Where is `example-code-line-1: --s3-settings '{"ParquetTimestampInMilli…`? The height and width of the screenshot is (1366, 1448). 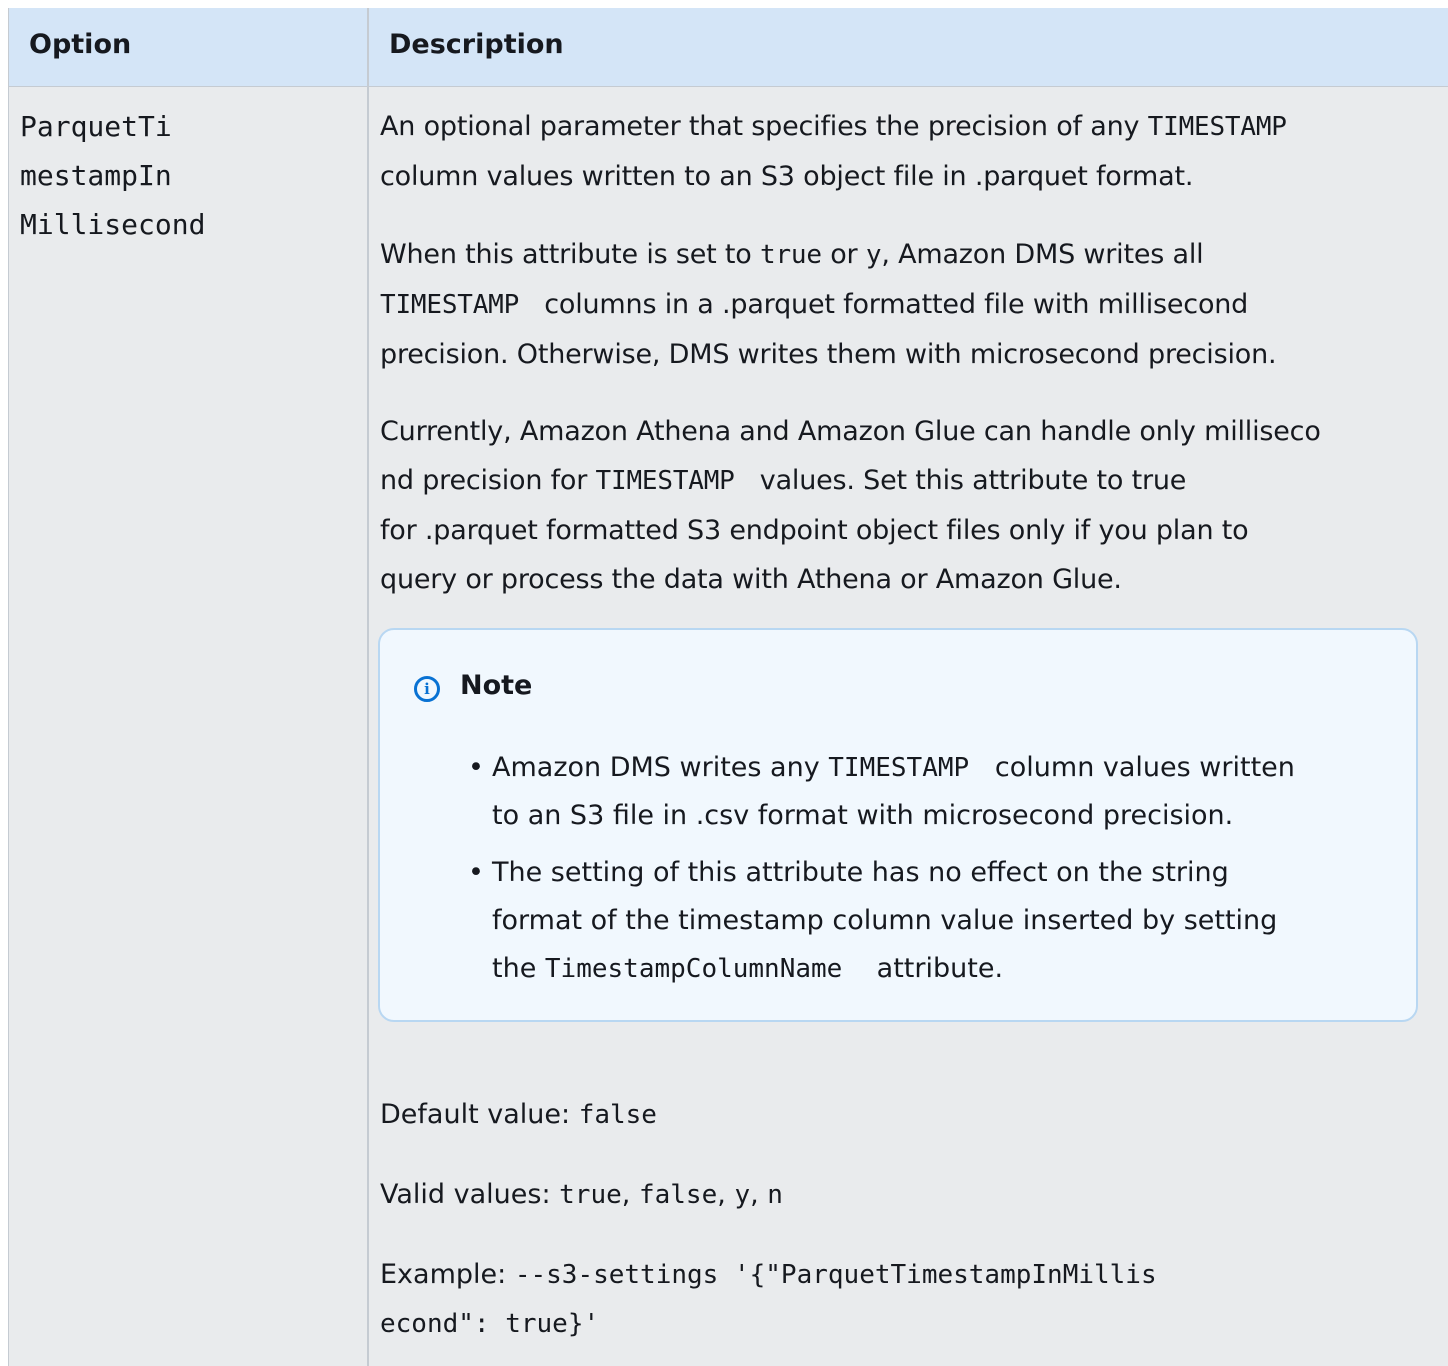
example-code-line-1: --s3-settings '{"ParquetTimestampInMilli… is located at coordinates (835, 1275).